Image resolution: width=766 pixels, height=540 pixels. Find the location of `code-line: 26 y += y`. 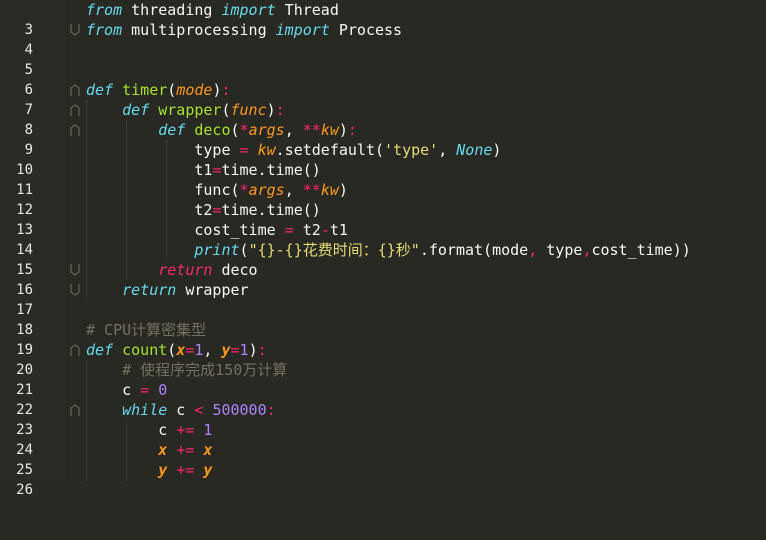

code-line: 26 y += y is located at coordinates (383, 479).